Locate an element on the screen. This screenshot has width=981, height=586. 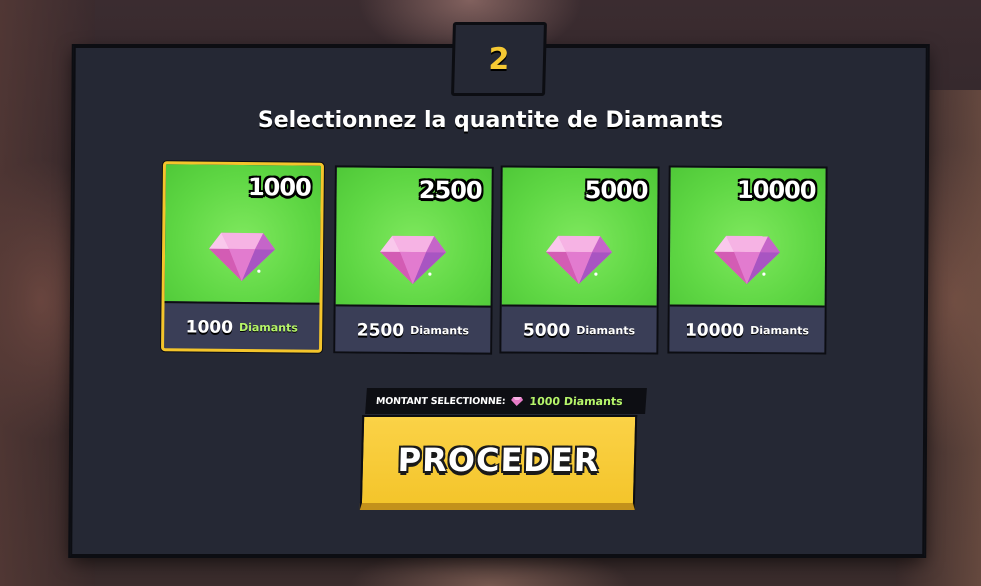
package-card-top: 10000 is located at coordinates (747, 236).